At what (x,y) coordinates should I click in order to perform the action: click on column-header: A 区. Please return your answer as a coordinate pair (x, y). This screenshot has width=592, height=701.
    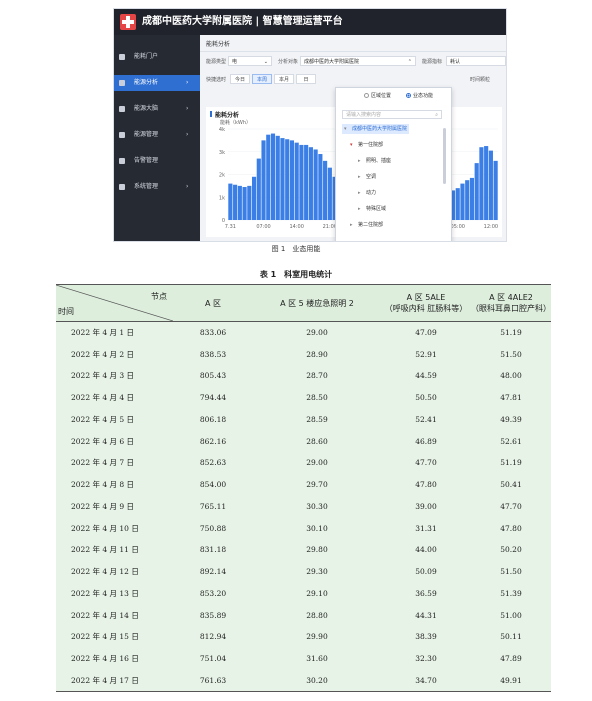
    Looking at the image, I should click on (212, 303).